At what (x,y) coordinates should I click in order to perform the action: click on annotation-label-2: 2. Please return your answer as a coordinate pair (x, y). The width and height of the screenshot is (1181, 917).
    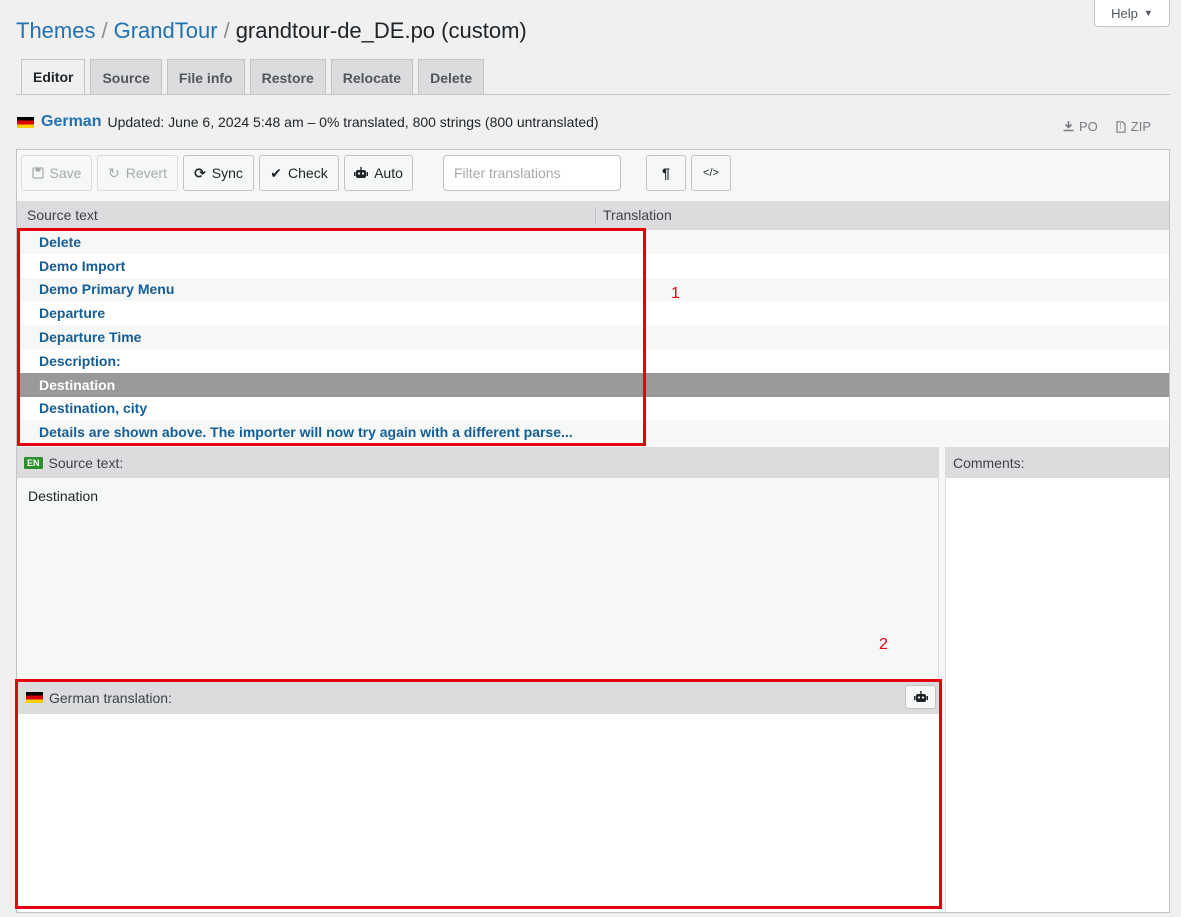
    Looking at the image, I should click on (883, 644).